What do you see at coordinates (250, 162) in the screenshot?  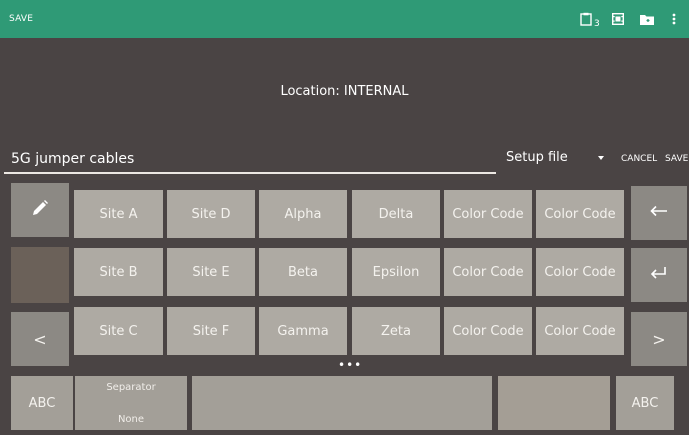 I see `file-name-input: 5G jumper cables` at bounding box center [250, 162].